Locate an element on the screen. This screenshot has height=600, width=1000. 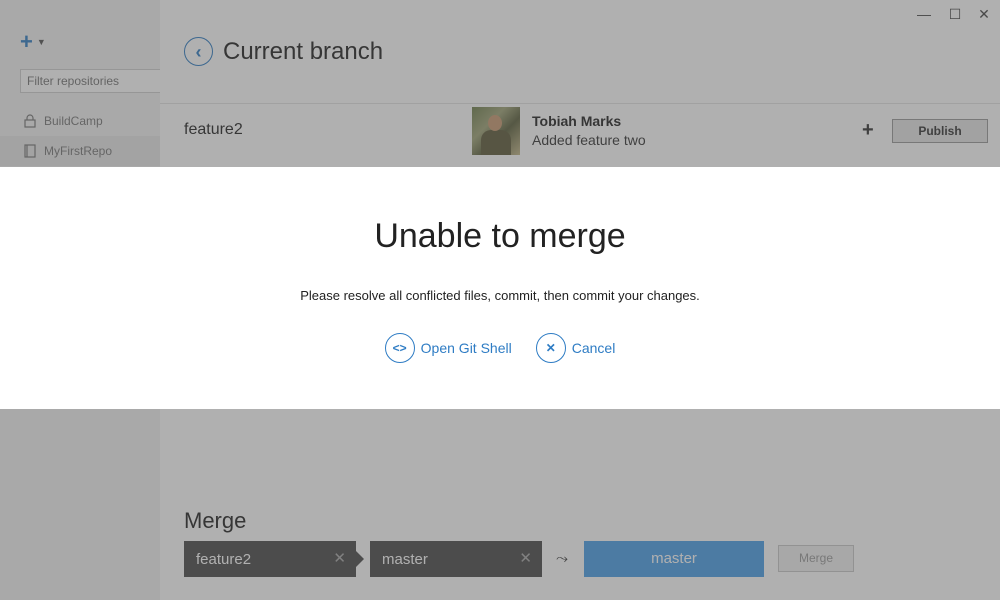
dialog-actions: <> Open Git Shell ✕ Cancel is located at coordinates (500, 348).